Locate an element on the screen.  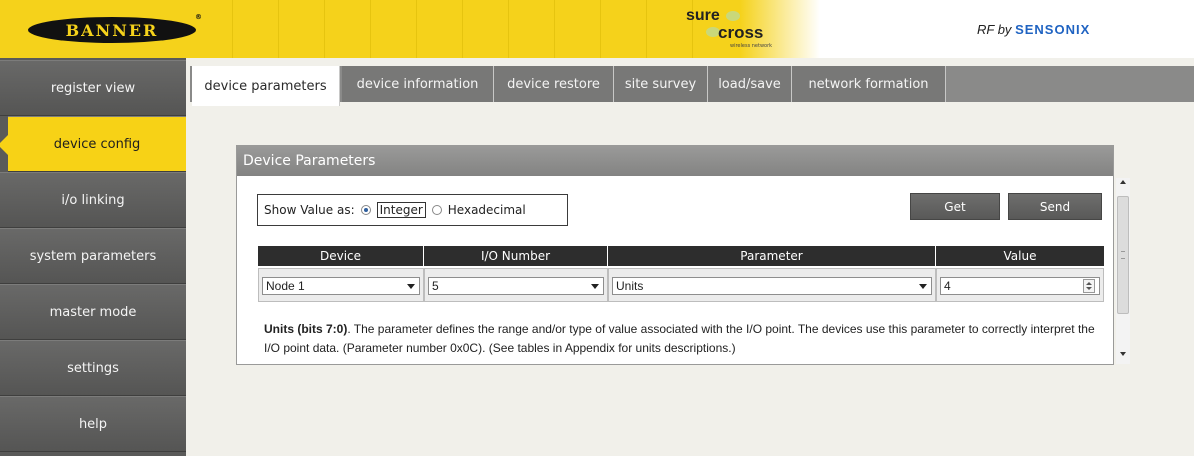
tab-device-parameters: device parameters is located at coordinates (266, 86).